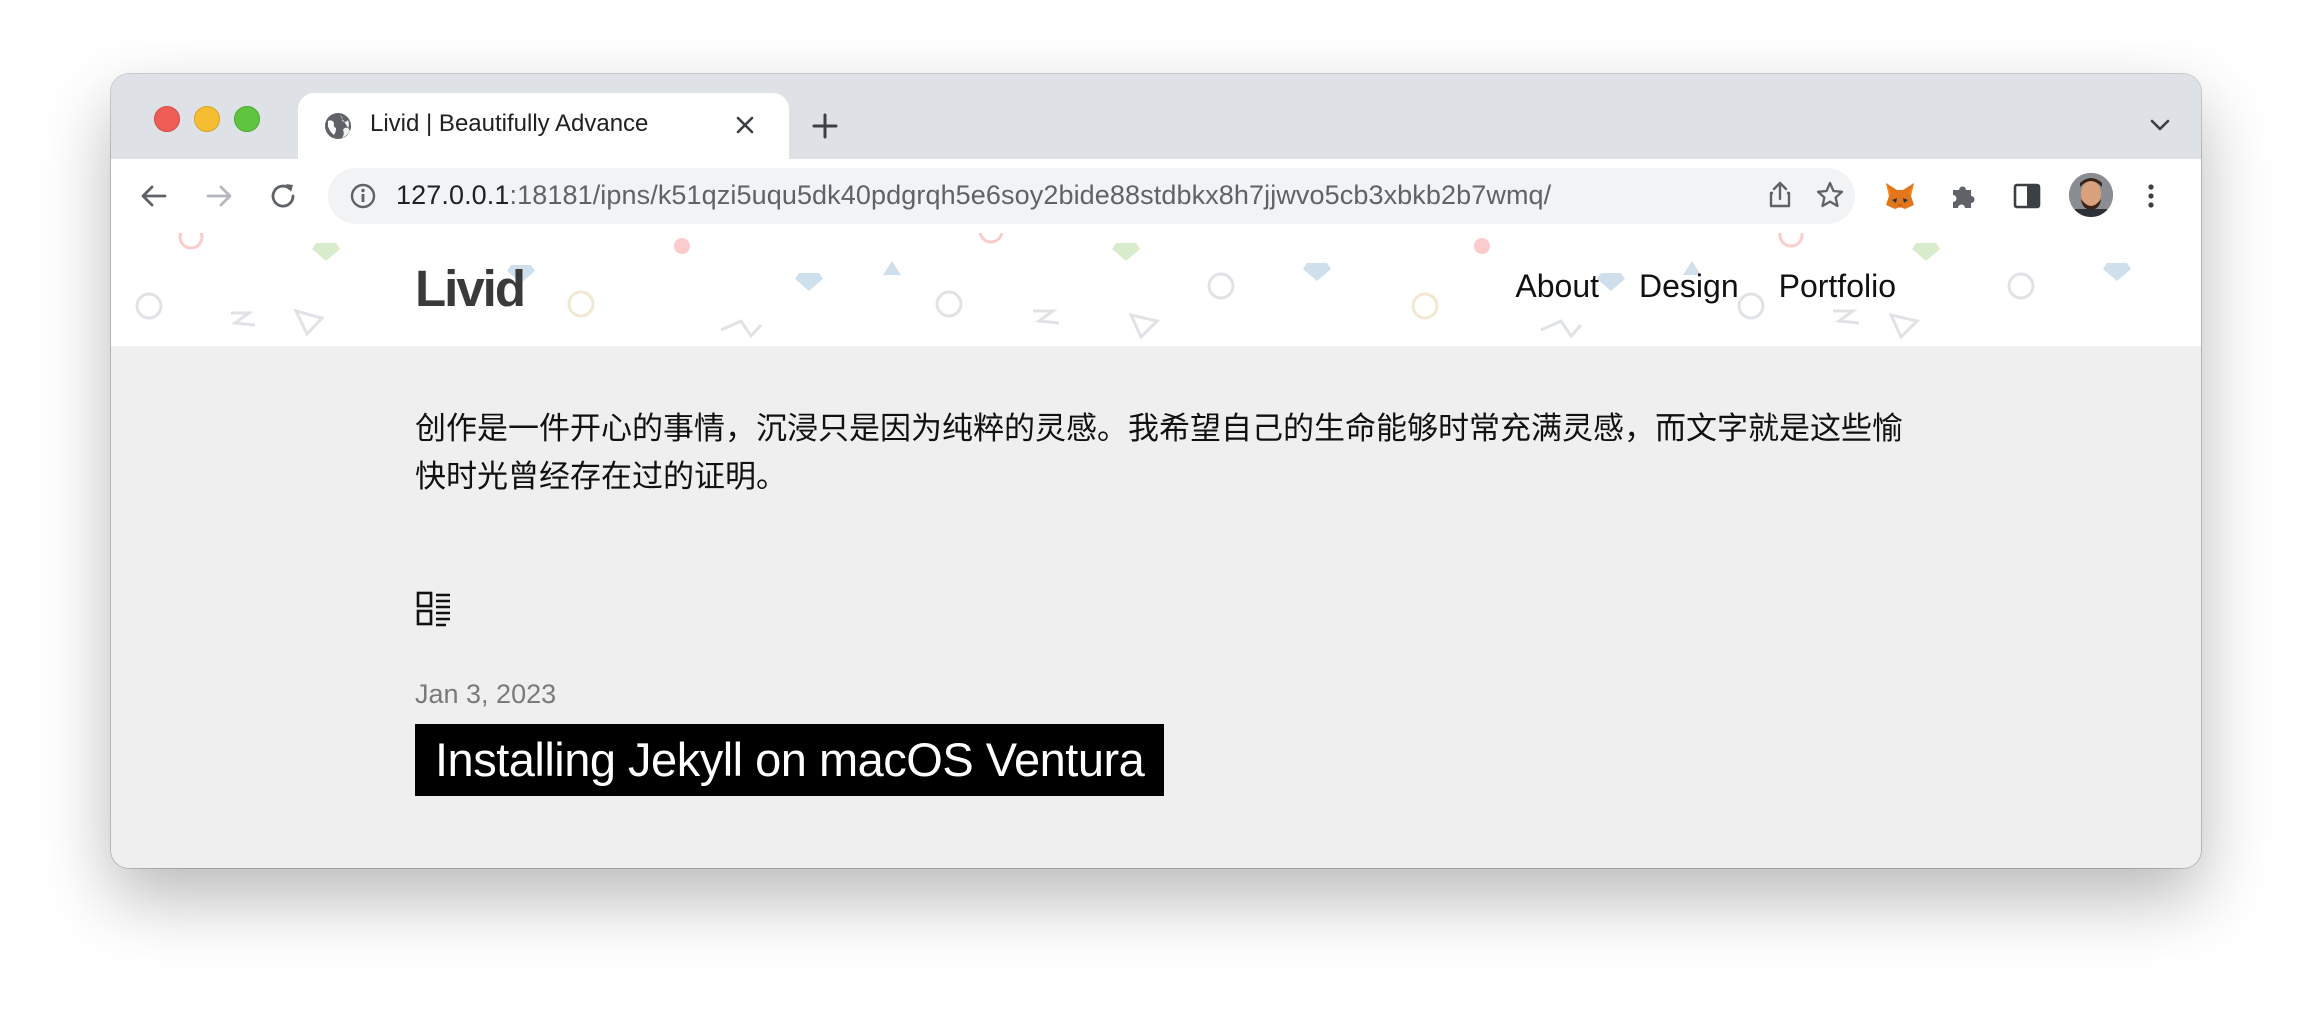  I want to click on share-icon, so click(1780, 195).